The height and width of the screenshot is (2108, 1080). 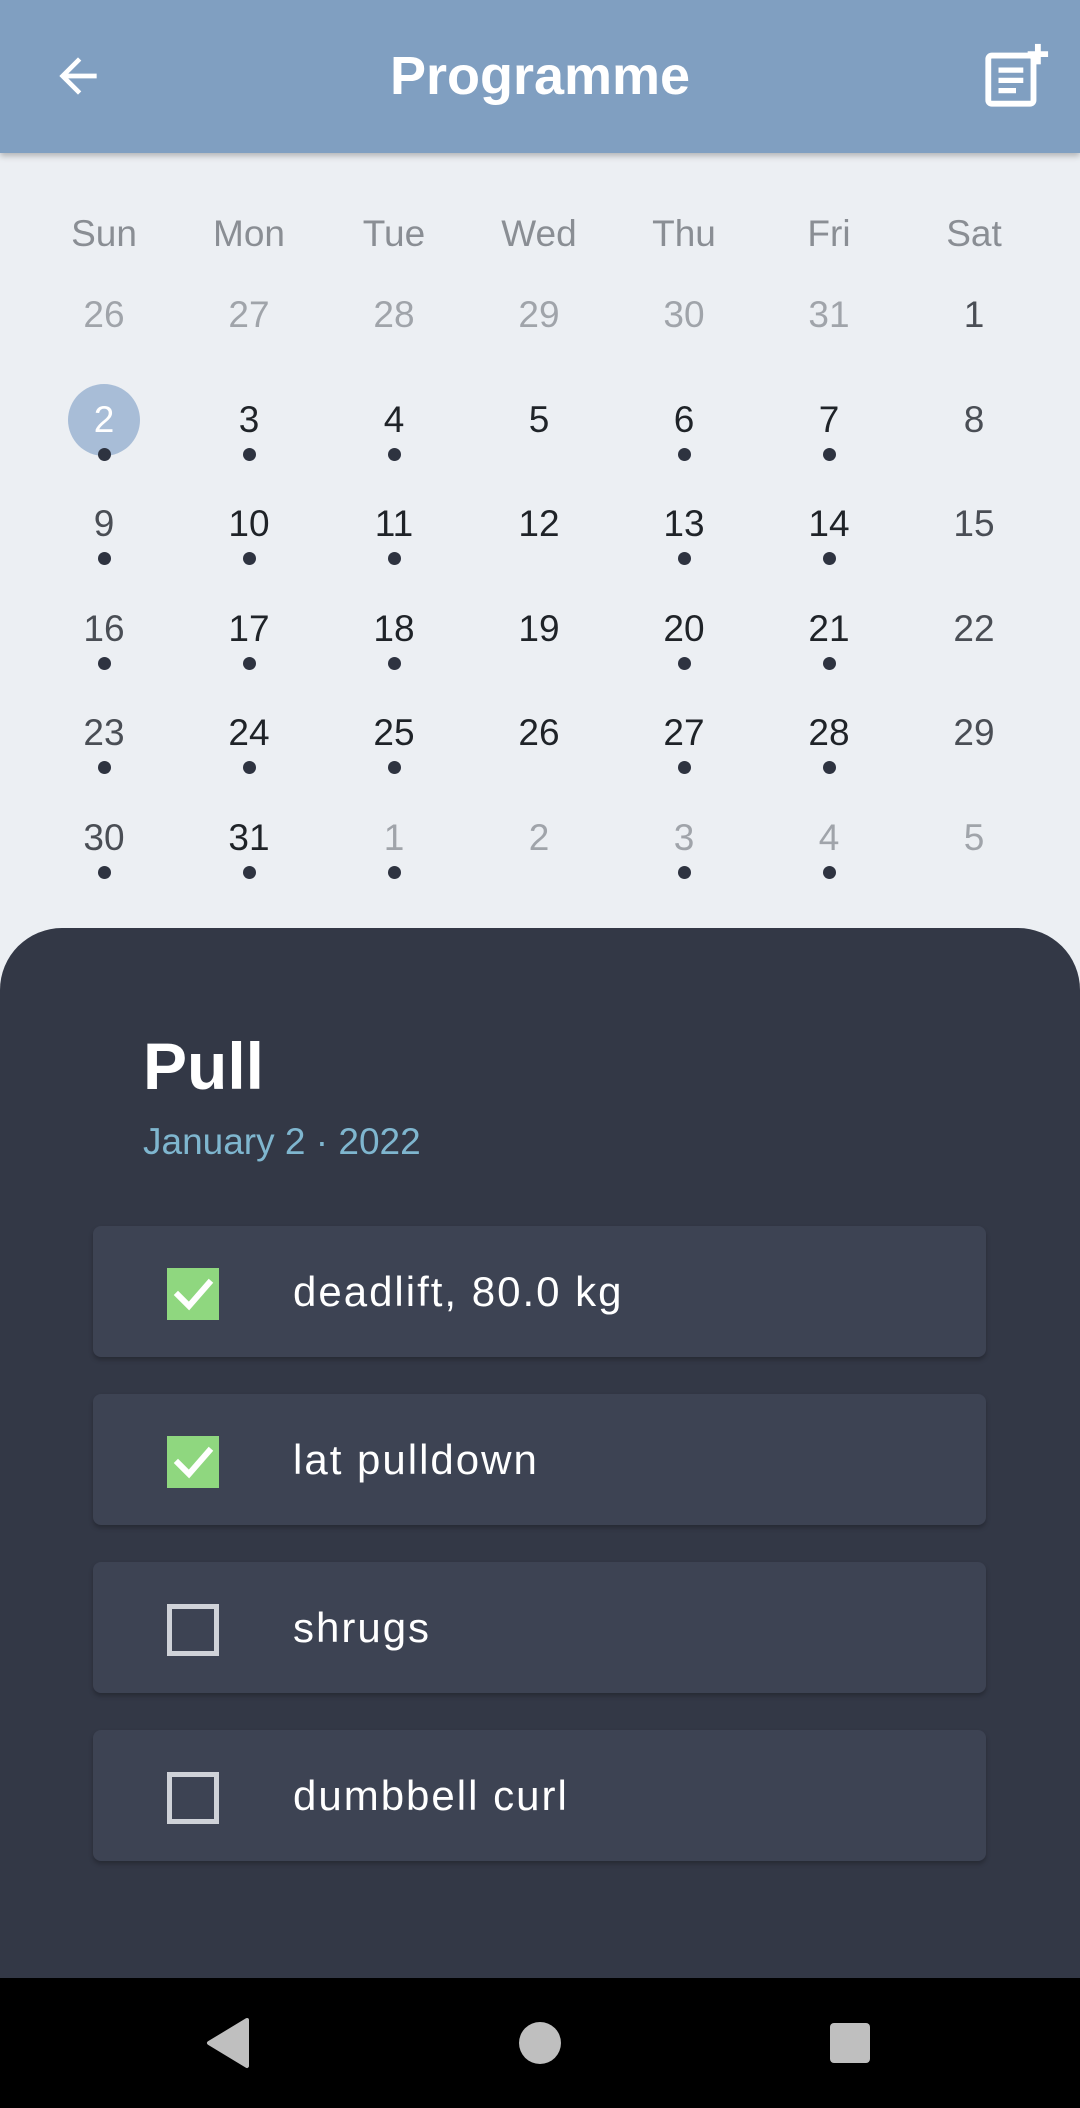 What do you see at coordinates (394, 732) in the screenshot?
I see `calendar-day-number: 25` at bounding box center [394, 732].